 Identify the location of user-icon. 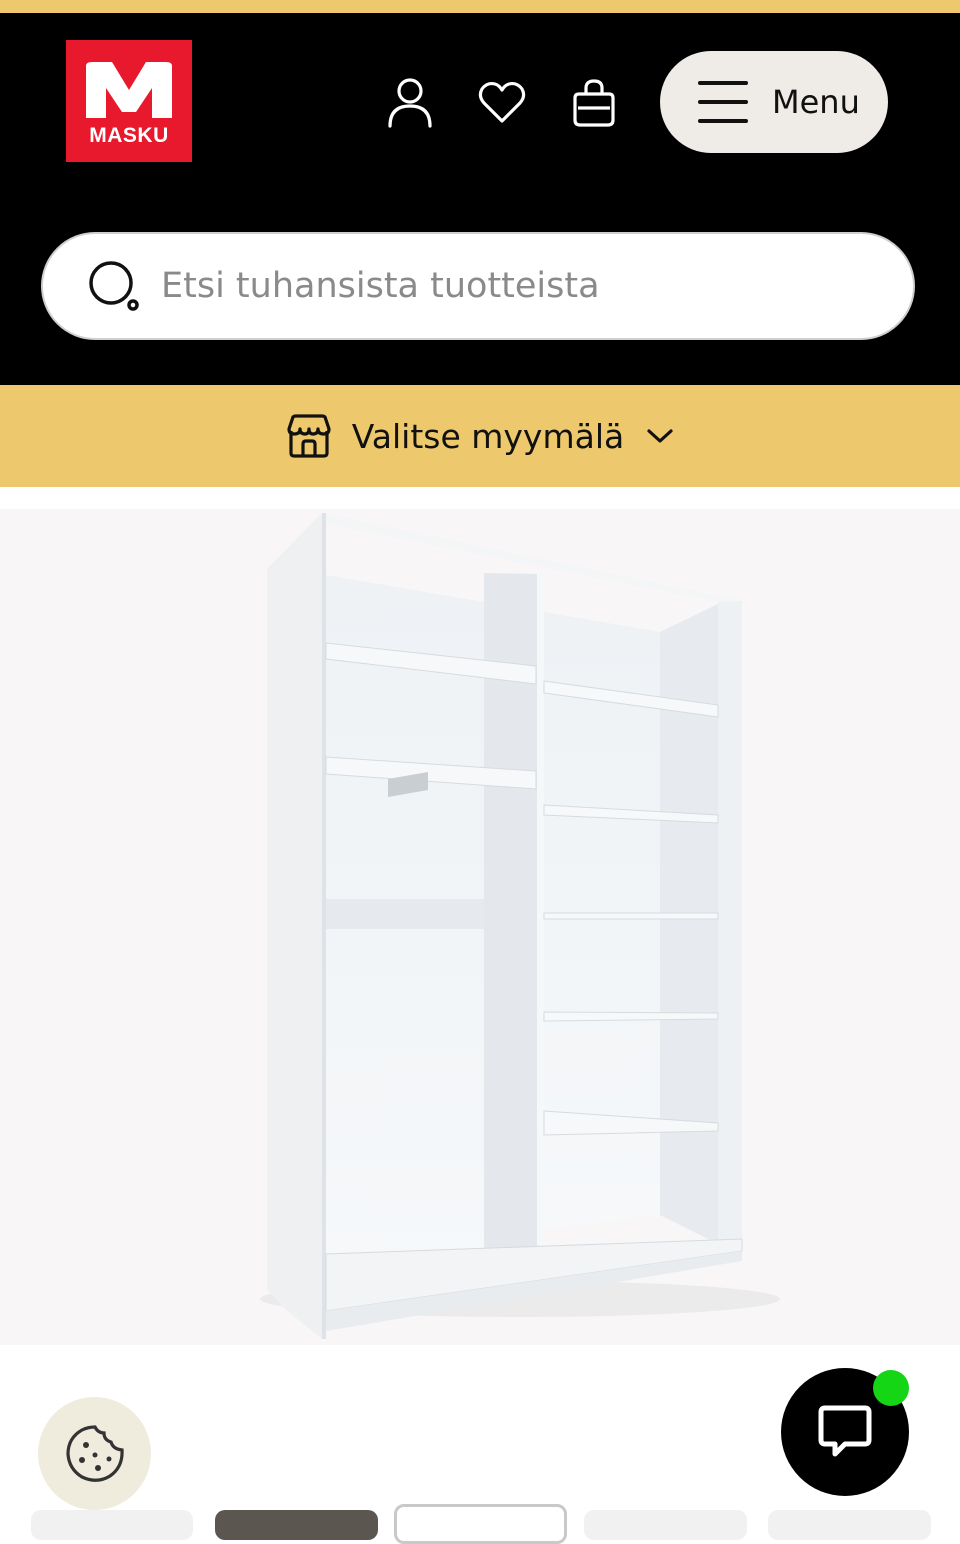
(410, 103).